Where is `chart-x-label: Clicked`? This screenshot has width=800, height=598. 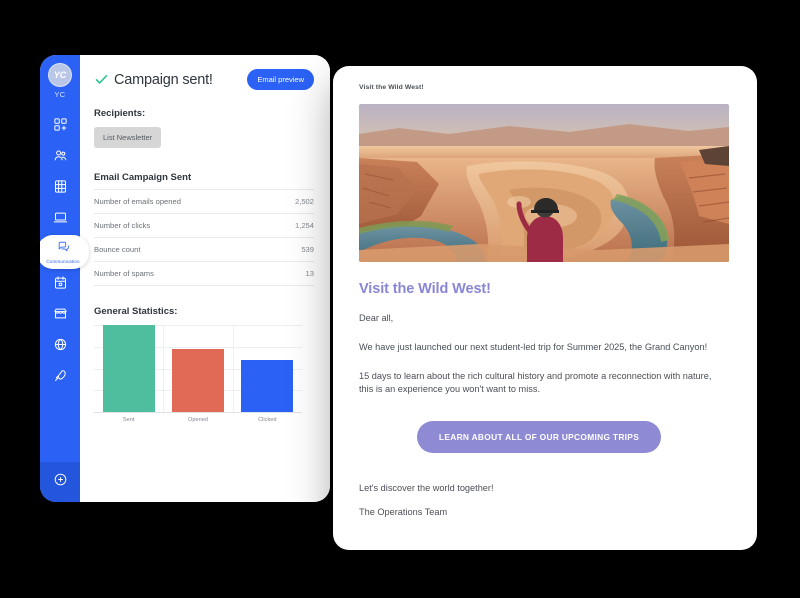
chart-x-label: Clicked is located at coordinates (267, 420).